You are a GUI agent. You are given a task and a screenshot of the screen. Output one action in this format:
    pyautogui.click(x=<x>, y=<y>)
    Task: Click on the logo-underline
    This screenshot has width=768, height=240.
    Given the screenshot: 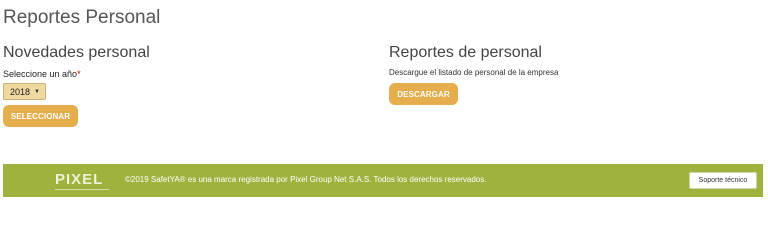 What is the action you would take?
    pyautogui.click(x=82, y=189)
    